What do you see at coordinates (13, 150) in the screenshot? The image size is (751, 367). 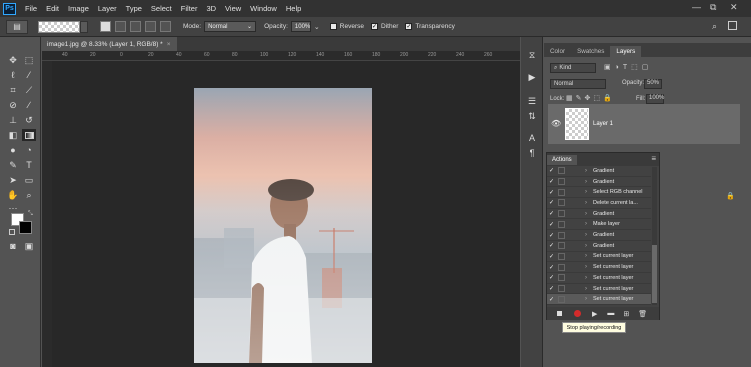 I see `blur-tool-icon: ●` at bounding box center [13, 150].